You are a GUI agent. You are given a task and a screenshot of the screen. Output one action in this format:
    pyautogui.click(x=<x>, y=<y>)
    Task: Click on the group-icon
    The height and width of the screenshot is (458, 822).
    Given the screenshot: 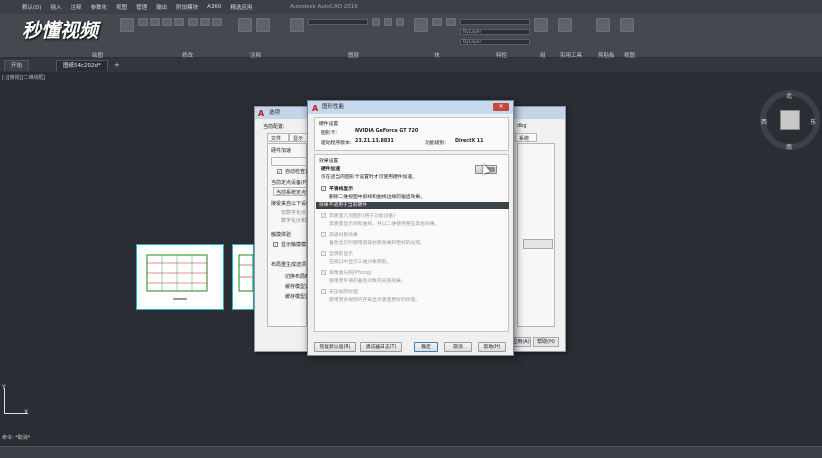 What is the action you would take?
    pyautogui.click(x=541, y=25)
    